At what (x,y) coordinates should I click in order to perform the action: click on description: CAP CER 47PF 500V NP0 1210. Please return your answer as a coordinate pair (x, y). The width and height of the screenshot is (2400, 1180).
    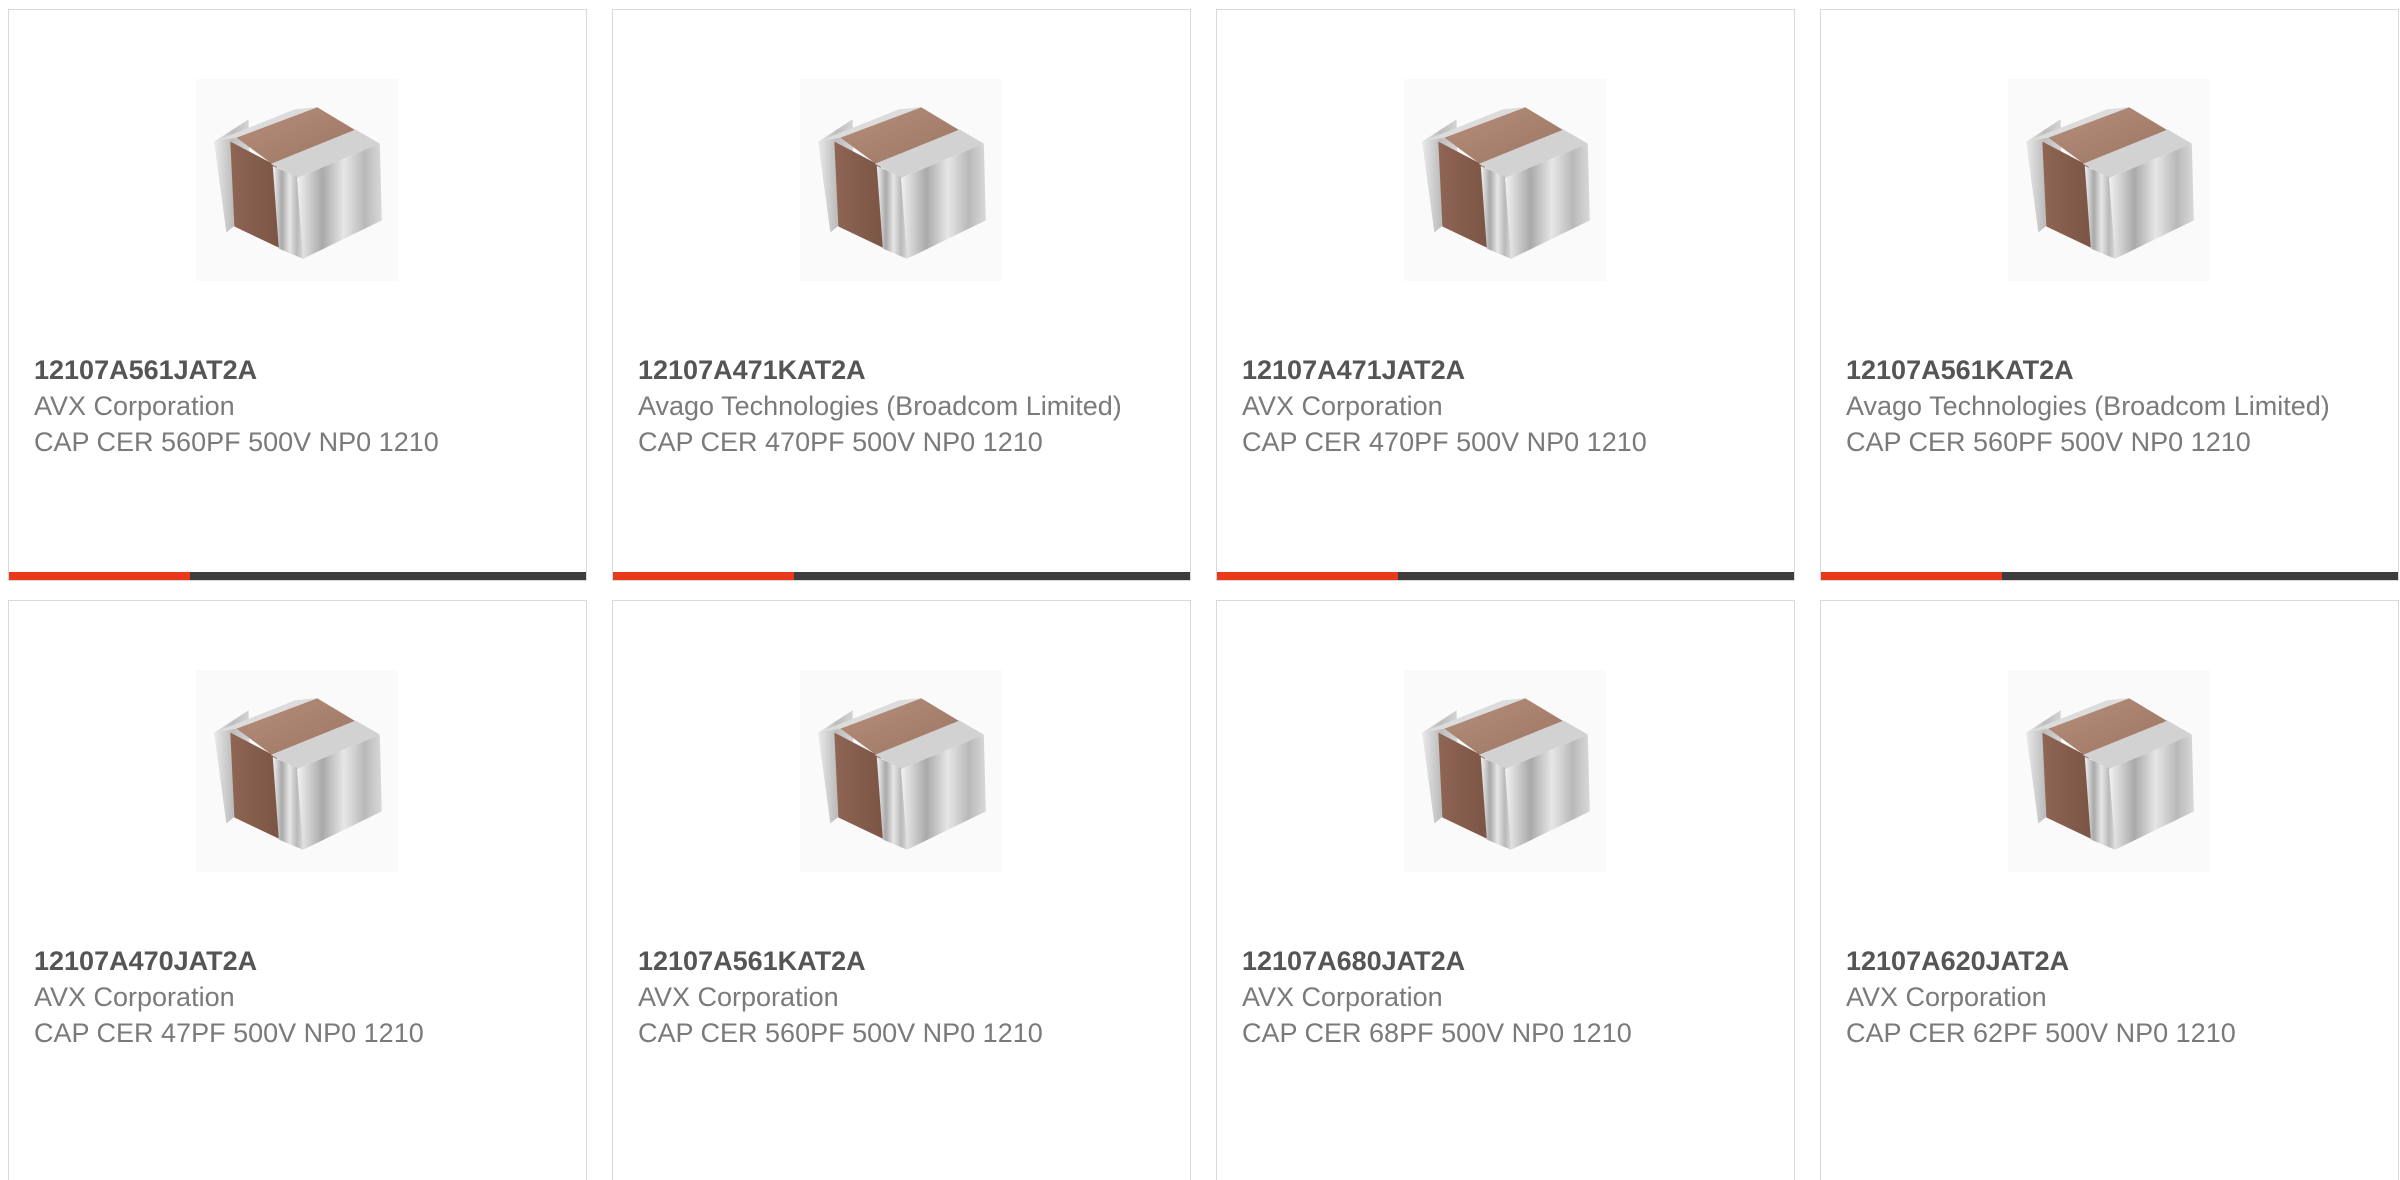
    Looking at the image, I should click on (229, 1033).